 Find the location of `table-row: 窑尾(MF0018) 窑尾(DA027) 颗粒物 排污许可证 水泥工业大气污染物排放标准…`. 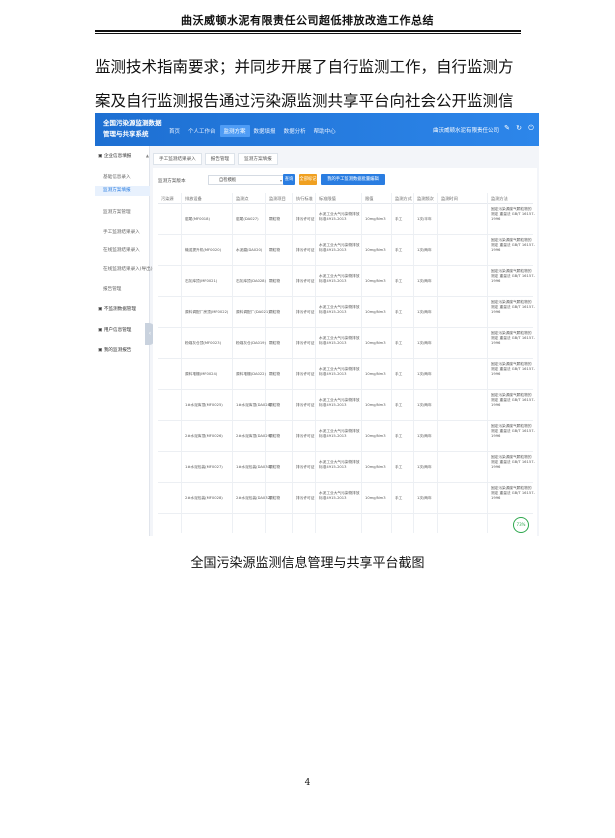

table-row: 窑尾(MF0018) 窑尾(DA027) 颗粒物 排污许可证 水泥工业大气污染物排放标准… is located at coordinates (346, 220).